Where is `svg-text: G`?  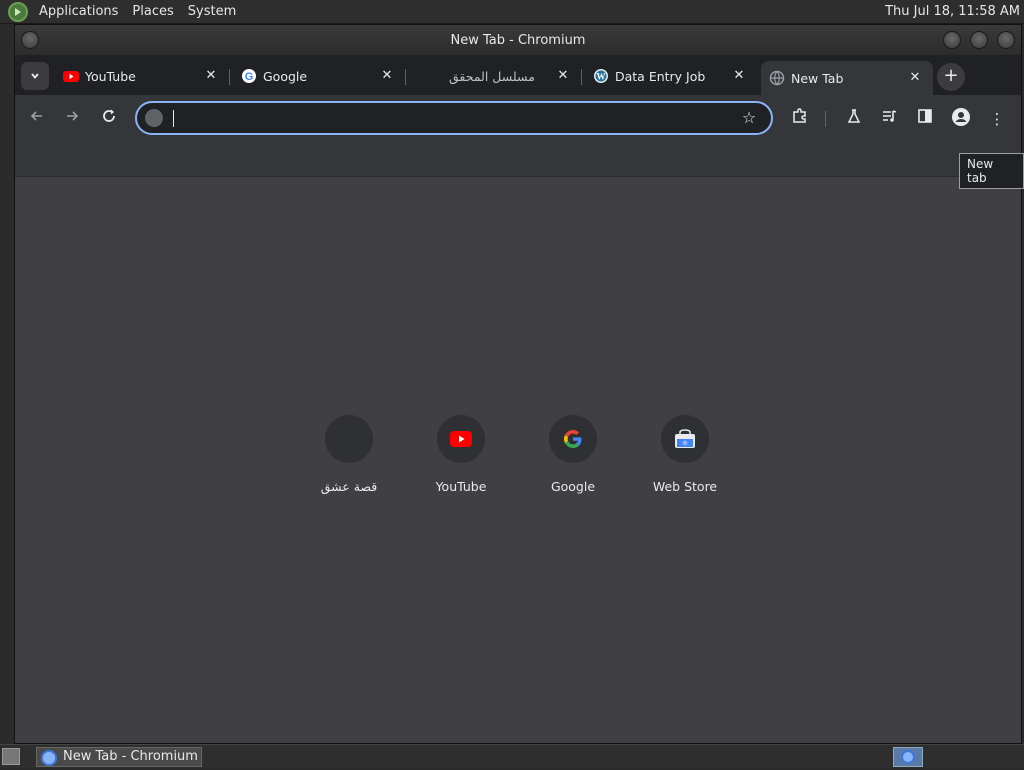 svg-text: G is located at coordinates (249, 77).